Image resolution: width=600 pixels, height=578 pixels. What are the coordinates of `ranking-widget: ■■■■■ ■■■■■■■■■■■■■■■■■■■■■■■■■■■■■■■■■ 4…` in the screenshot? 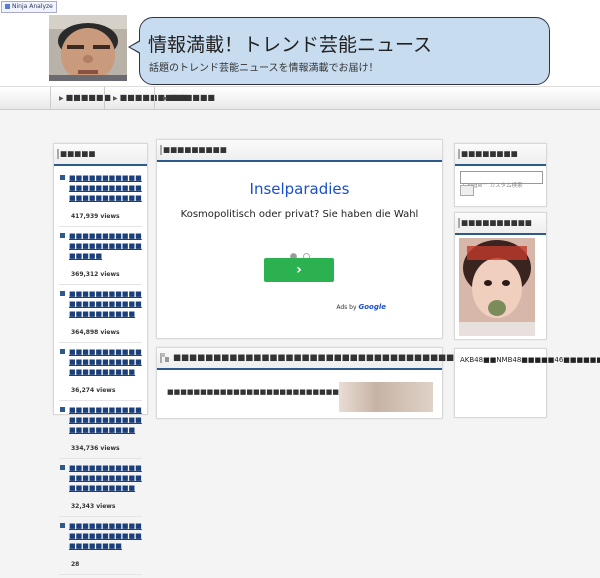 It's located at (100, 359).